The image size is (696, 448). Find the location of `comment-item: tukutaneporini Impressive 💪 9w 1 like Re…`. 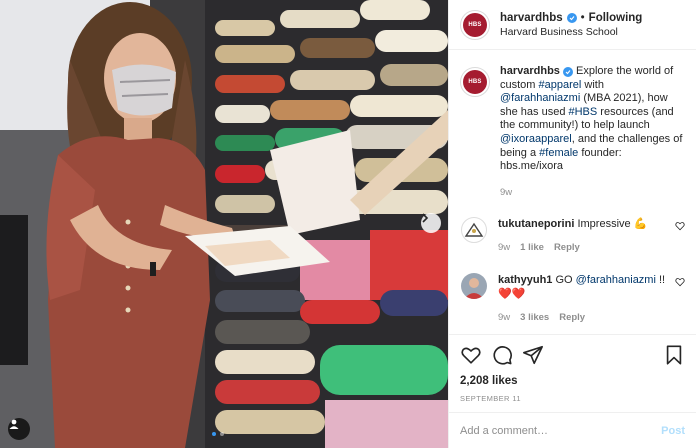

comment-item: tukutaneporini Impressive 💪 9w 1 like Re… is located at coordinates (573, 236).